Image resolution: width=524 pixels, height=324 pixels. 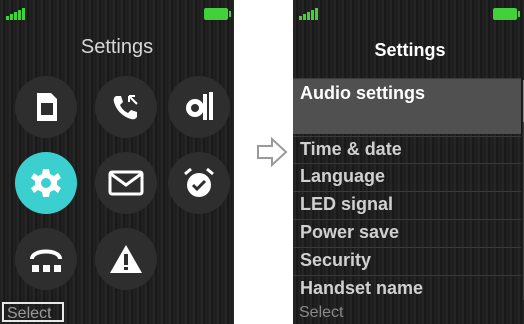 What do you see at coordinates (407, 176) in the screenshot?
I see `menu-item-language: Language` at bounding box center [407, 176].